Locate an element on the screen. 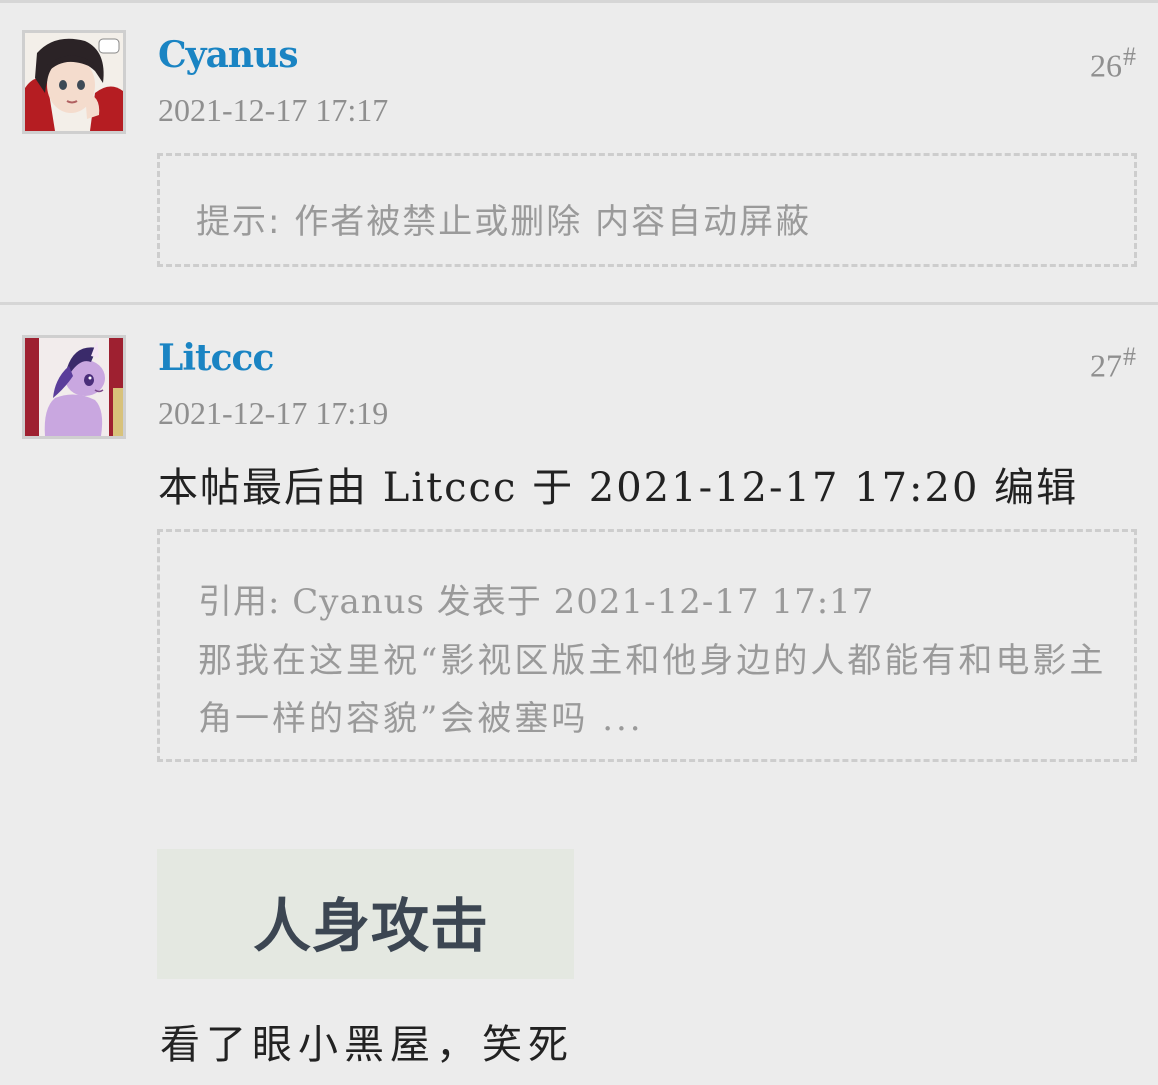  floor-number: 27# is located at coordinates (1113, 363).